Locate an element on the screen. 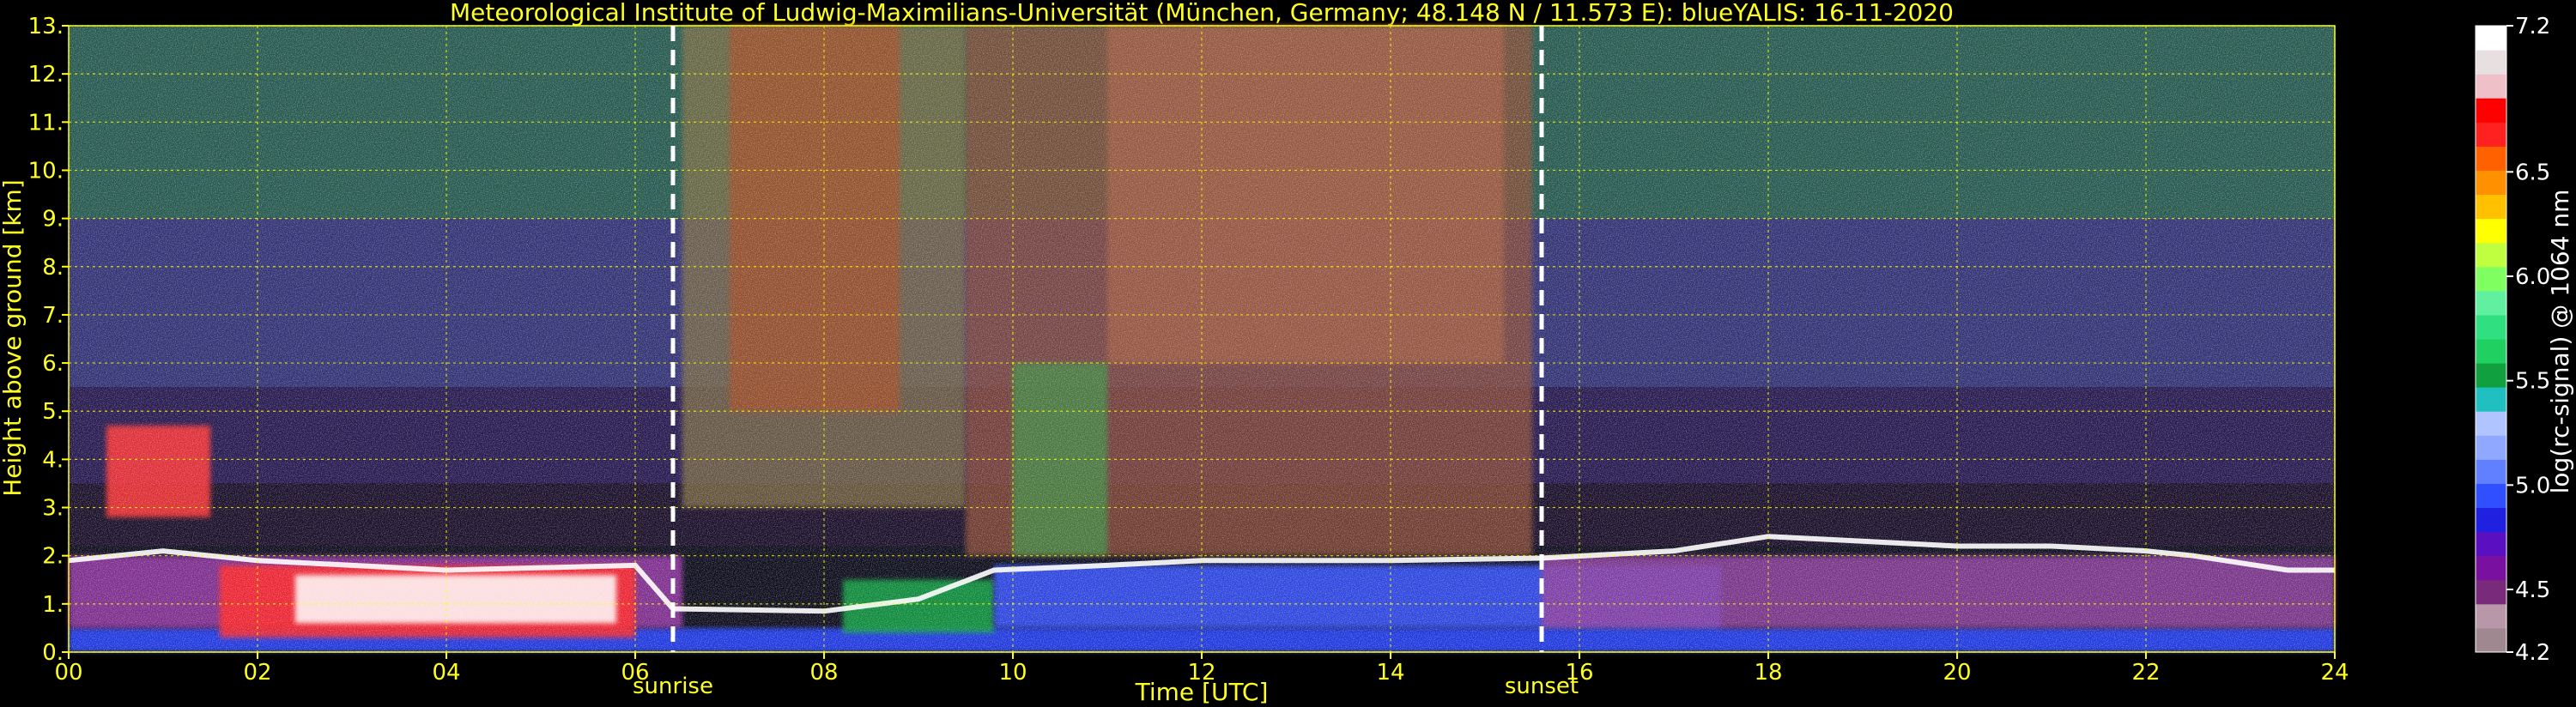 This screenshot has height=707, width=2576. x-axis-label: Time [UTC] is located at coordinates (1202, 692).